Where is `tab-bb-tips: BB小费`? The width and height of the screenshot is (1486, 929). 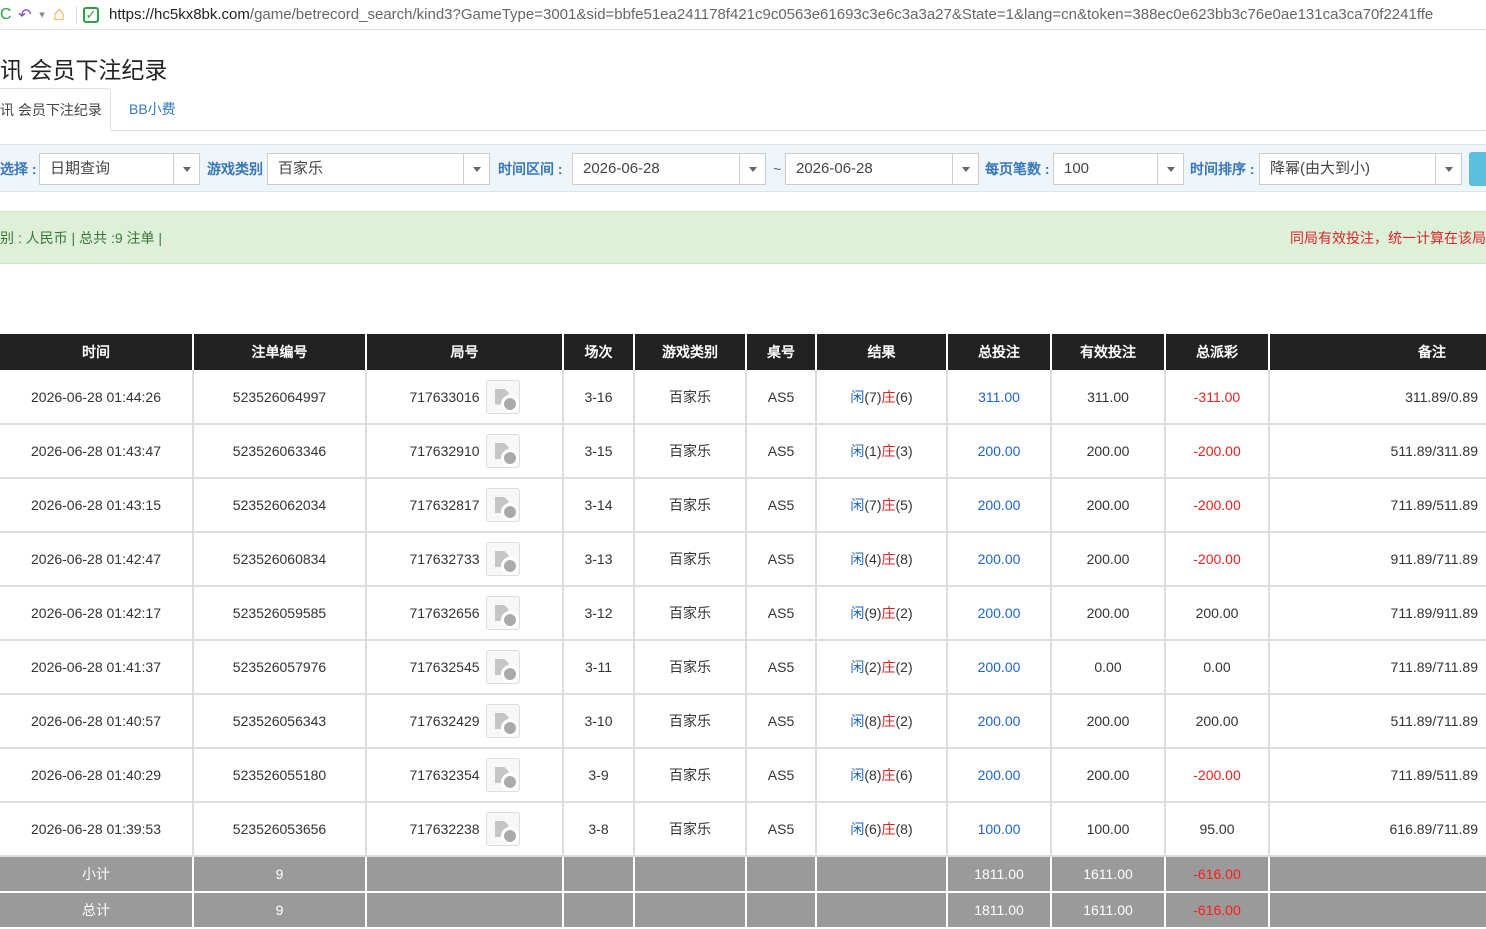 tab-bb-tips: BB小费 is located at coordinates (152, 109).